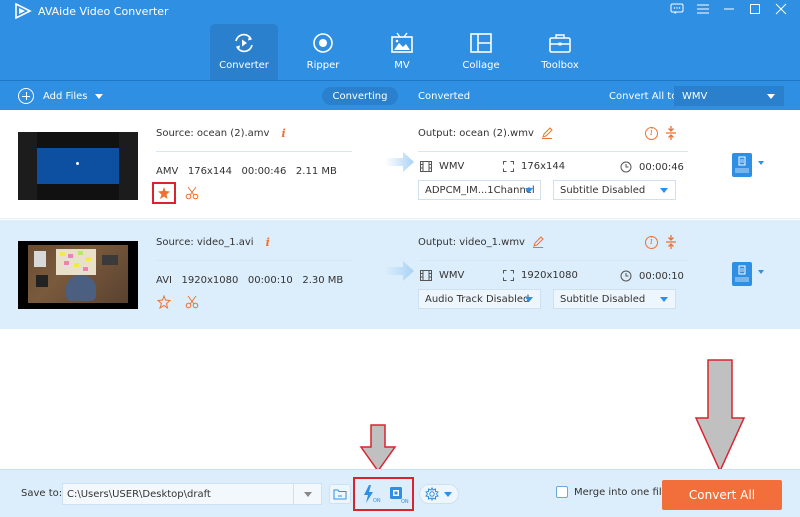  What do you see at coordinates (452, 275) in the screenshot?
I see `output-format-value: WMV` at bounding box center [452, 275].